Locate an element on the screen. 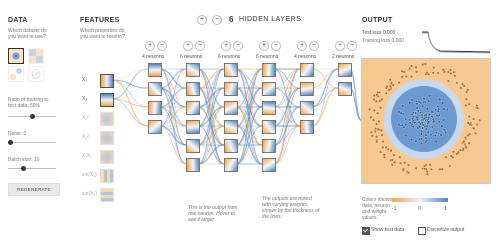 Image resolution: width=500 pixels, height=249 pixels. layer-neuron-count: 6 neurons is located at coordinates (229, 57).